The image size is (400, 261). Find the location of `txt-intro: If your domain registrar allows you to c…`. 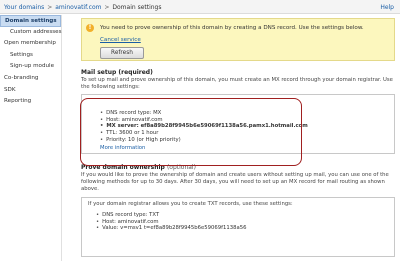

txt-intro: If your domain registrar allows you to c… is located at coordinates (190, 204).